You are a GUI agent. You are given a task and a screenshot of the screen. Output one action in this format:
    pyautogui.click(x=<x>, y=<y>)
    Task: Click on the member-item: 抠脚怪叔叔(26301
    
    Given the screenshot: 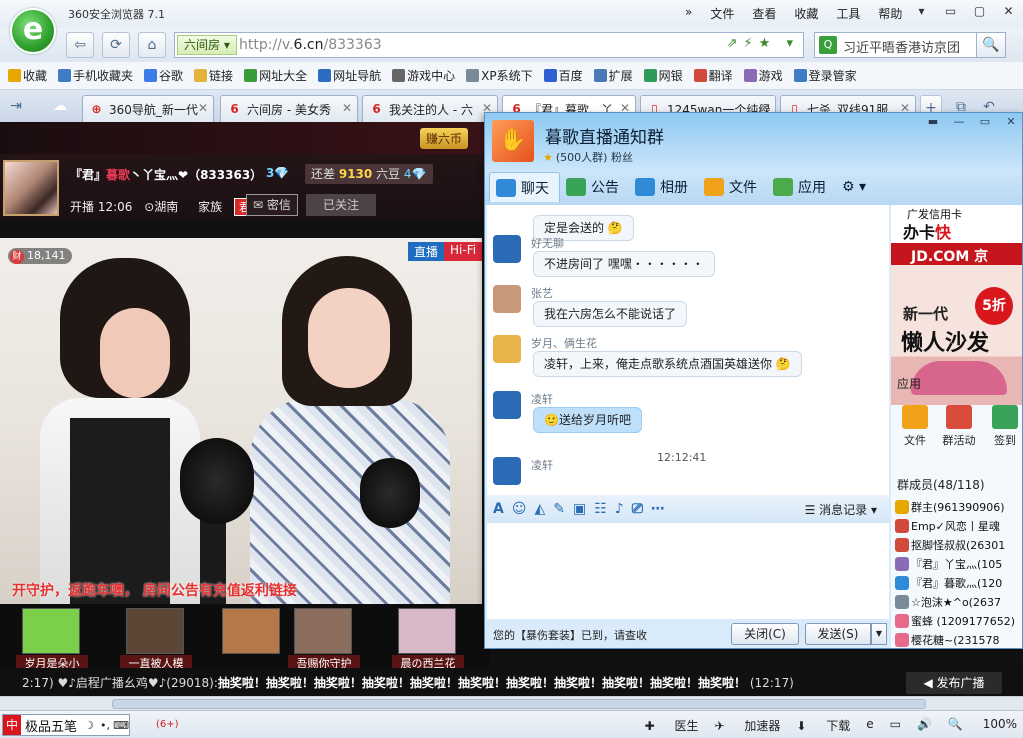 What is the action you would take?
    pyautogui.click(x=958, y=544)
    